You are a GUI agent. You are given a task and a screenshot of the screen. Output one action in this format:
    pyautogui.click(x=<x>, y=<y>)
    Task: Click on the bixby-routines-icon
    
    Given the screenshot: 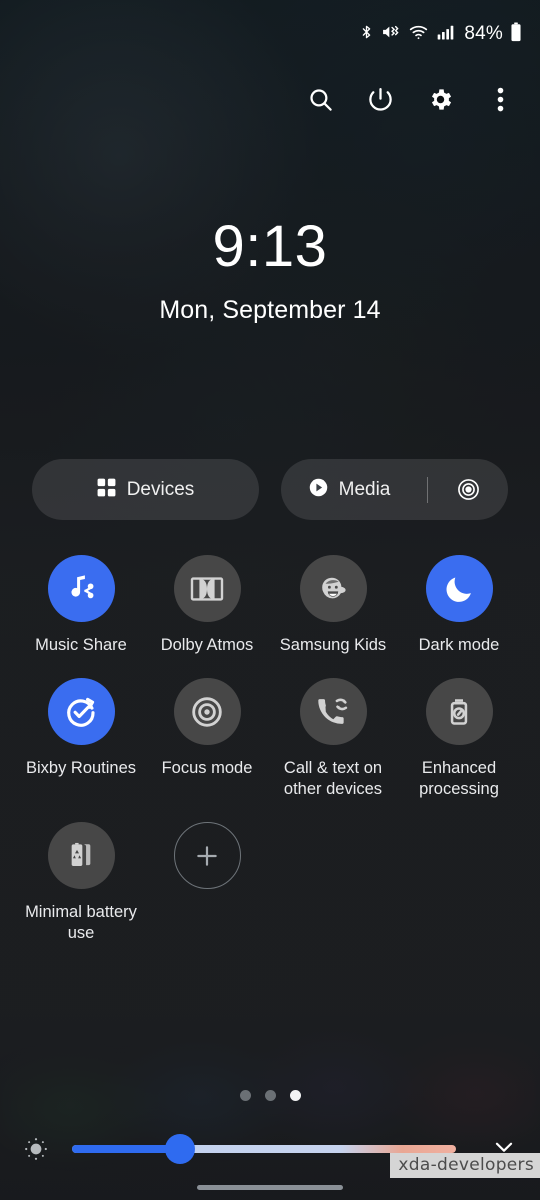 What is the action you would take?
    pyautogui.click(x=81, y=712)
    